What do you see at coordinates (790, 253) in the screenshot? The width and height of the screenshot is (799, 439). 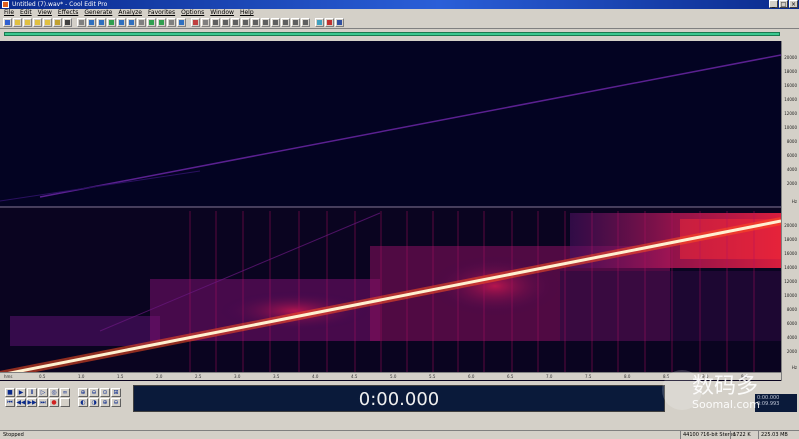 I see `ruler-label: 16000` at bounding box center [790, 253].